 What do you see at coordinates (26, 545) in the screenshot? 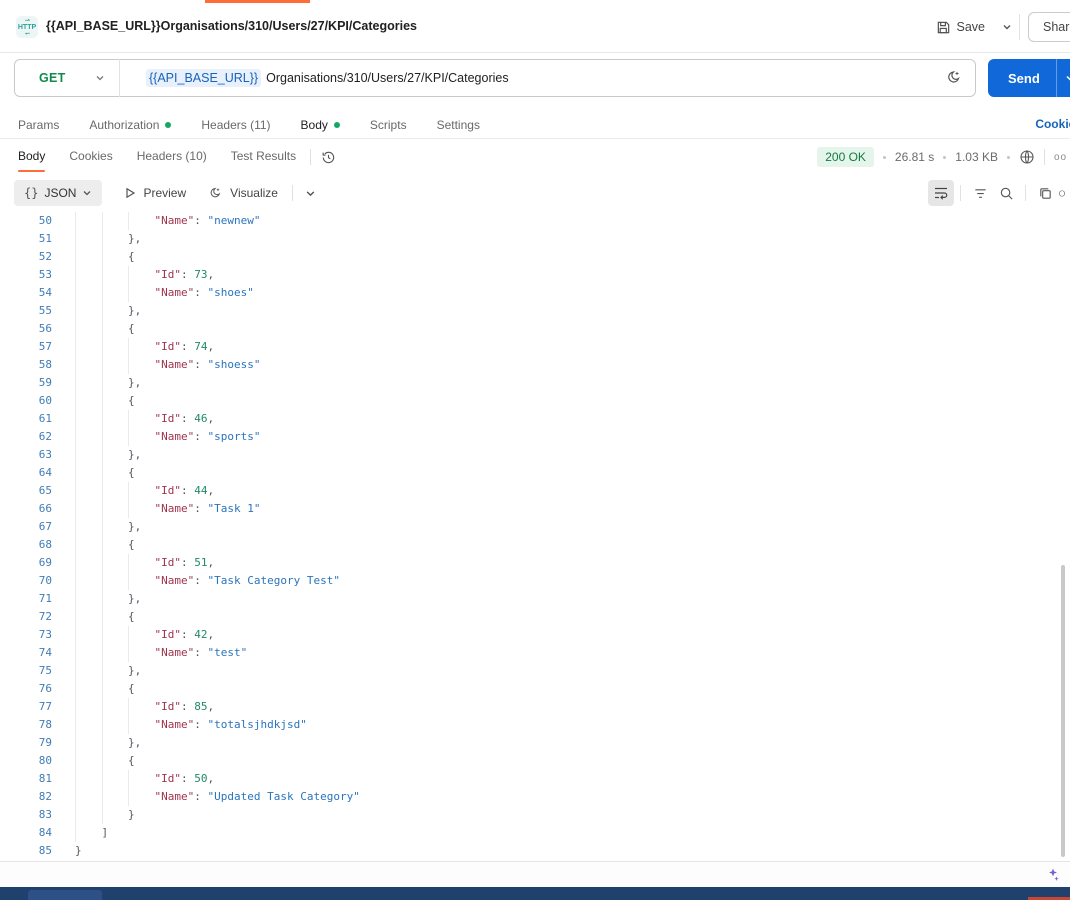
I see `line-number: 68` at bounding box center [26, 545].